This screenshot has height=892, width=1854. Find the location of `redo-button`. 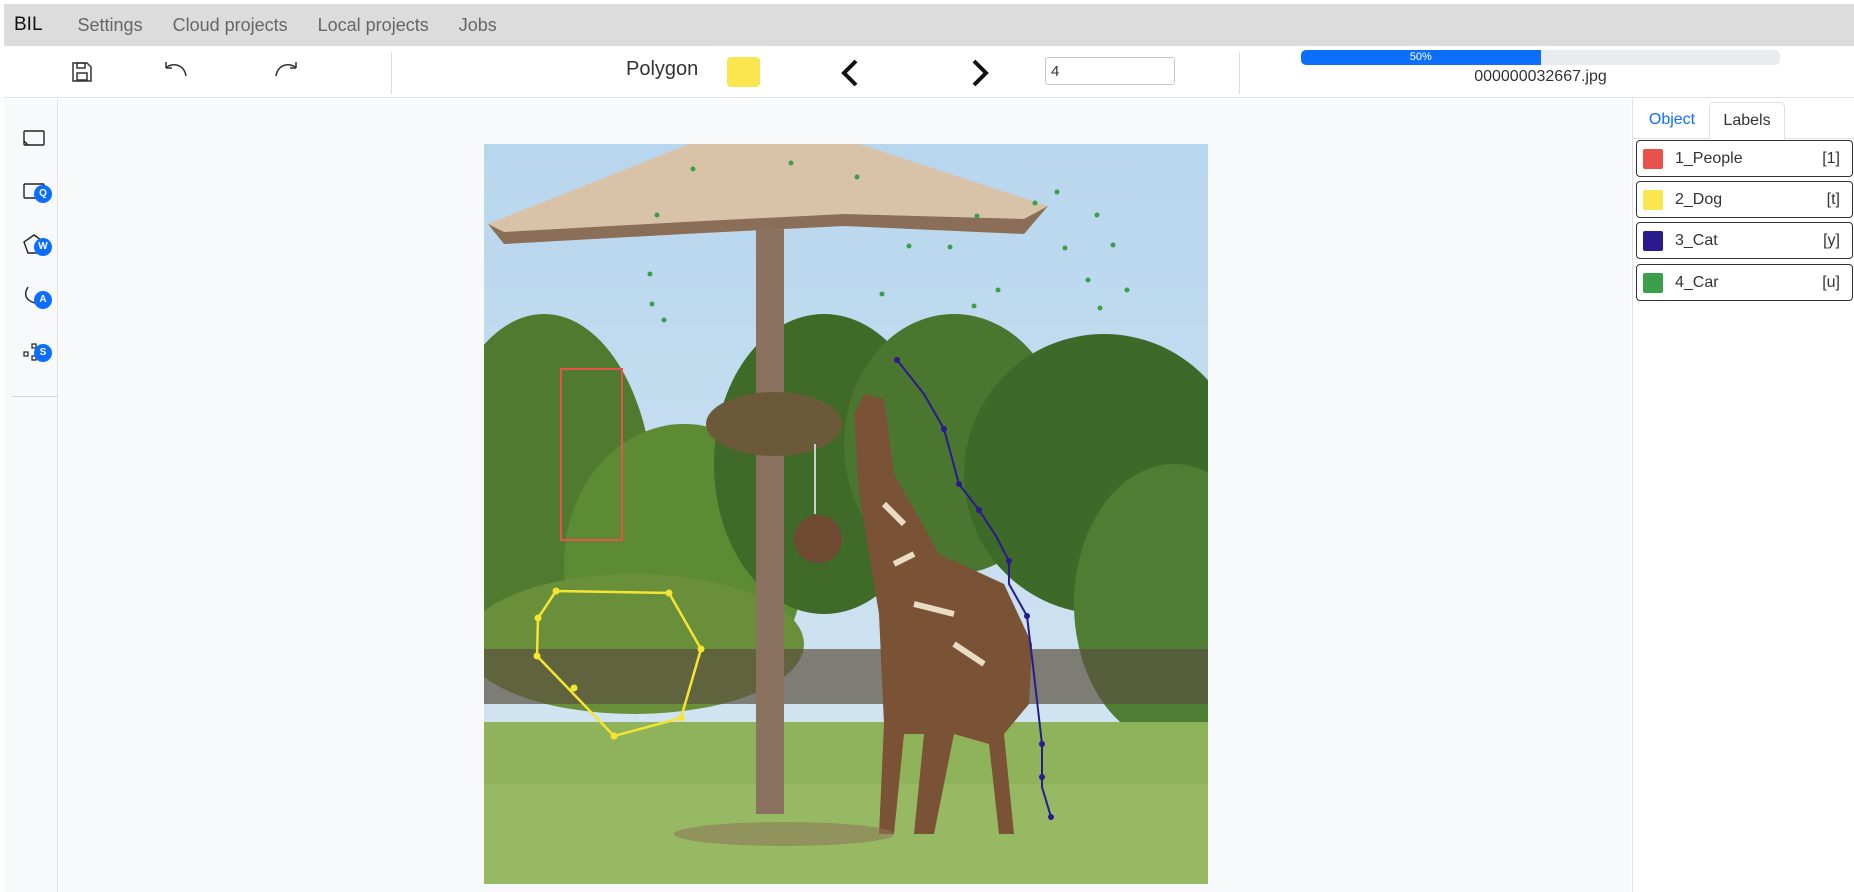

redo-button is located at coordinates (286, 72).